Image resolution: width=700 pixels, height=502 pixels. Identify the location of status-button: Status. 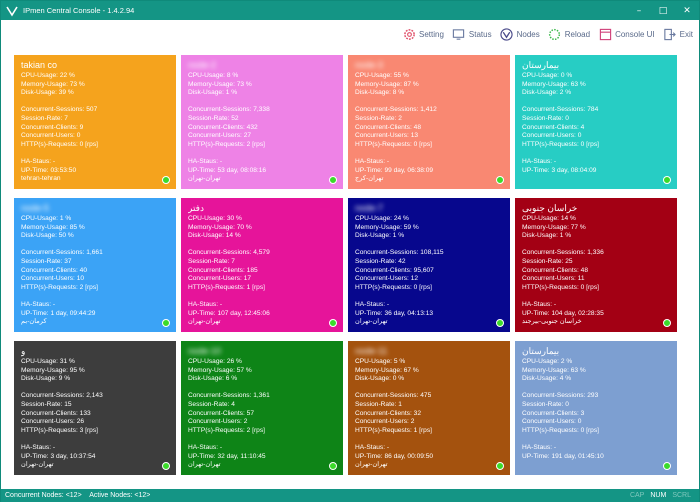
(472, 34).